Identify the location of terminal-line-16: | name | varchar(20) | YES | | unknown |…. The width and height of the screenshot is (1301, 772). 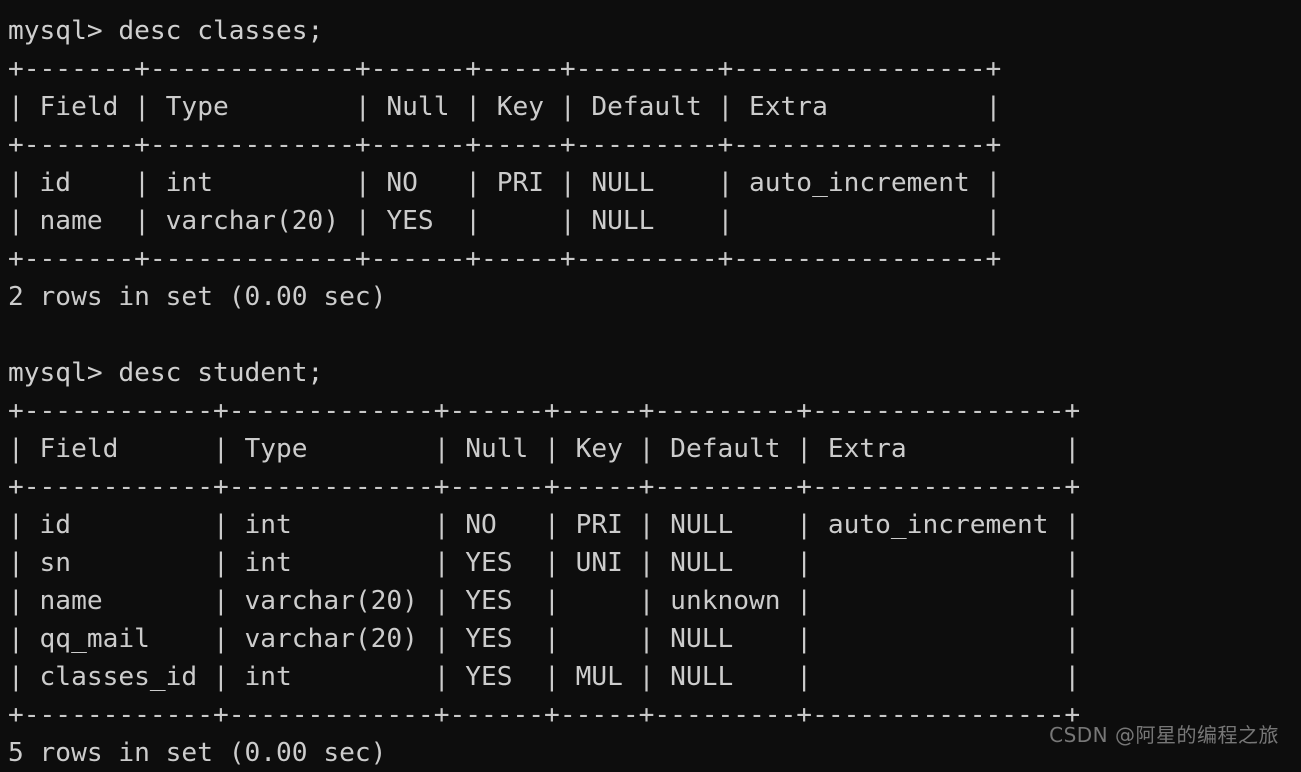
(544, 601).